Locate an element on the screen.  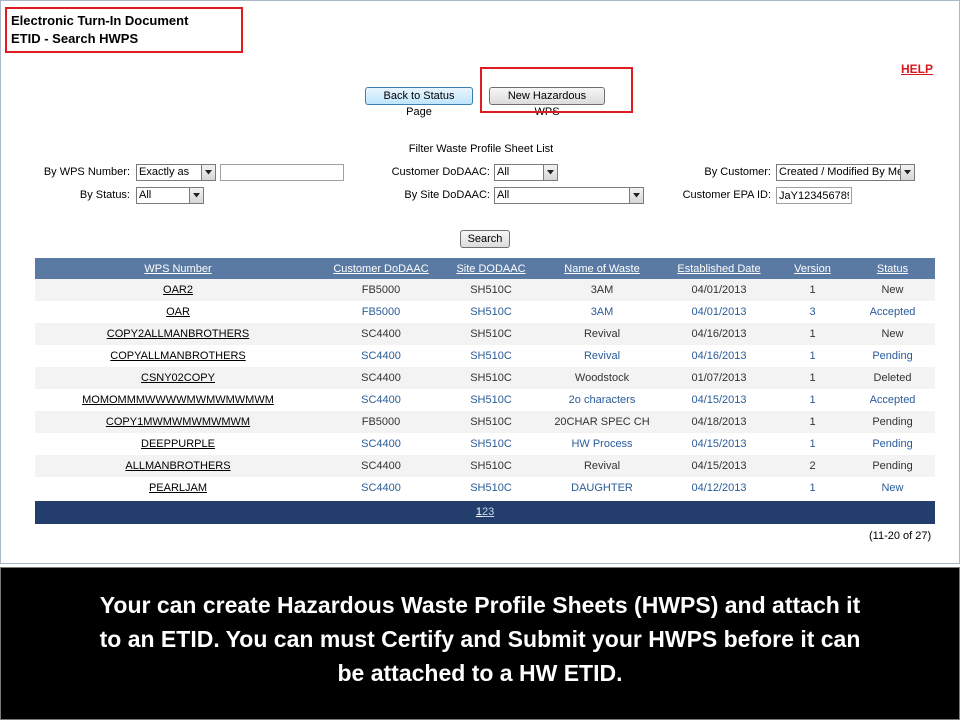
site-dodaac-label: By Site DoDAAC: is located at coordinates (447, 195).